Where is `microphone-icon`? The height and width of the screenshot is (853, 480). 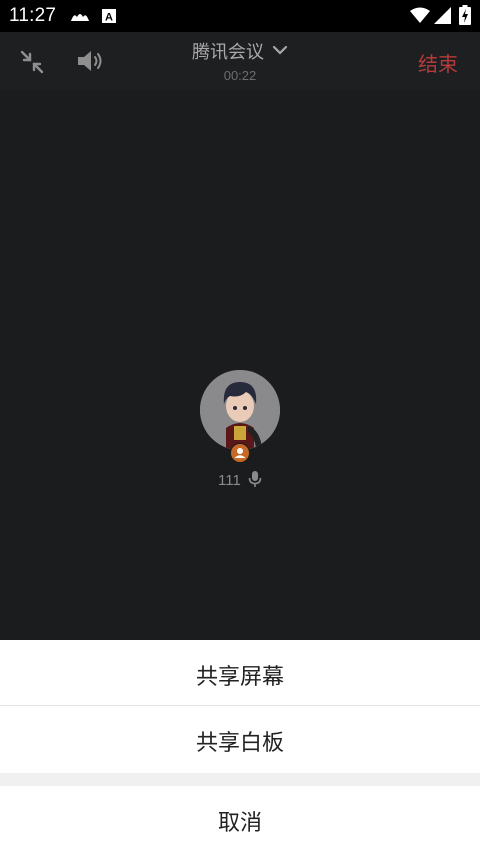 microphone-icon is located at coordinates (255, 481).